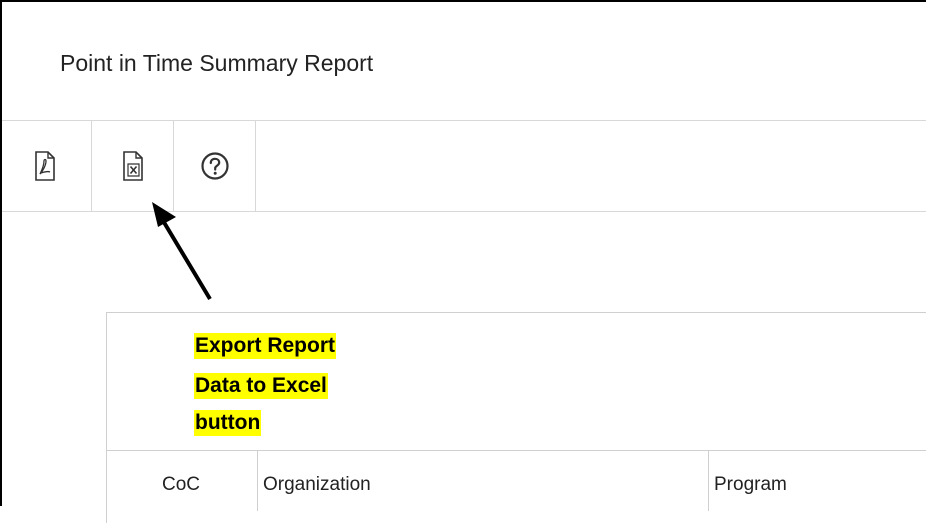 The image size is (926, 523). Describe the element at coordinates (516, 450) in the screenshot. I see `table-header-divider` at that location.